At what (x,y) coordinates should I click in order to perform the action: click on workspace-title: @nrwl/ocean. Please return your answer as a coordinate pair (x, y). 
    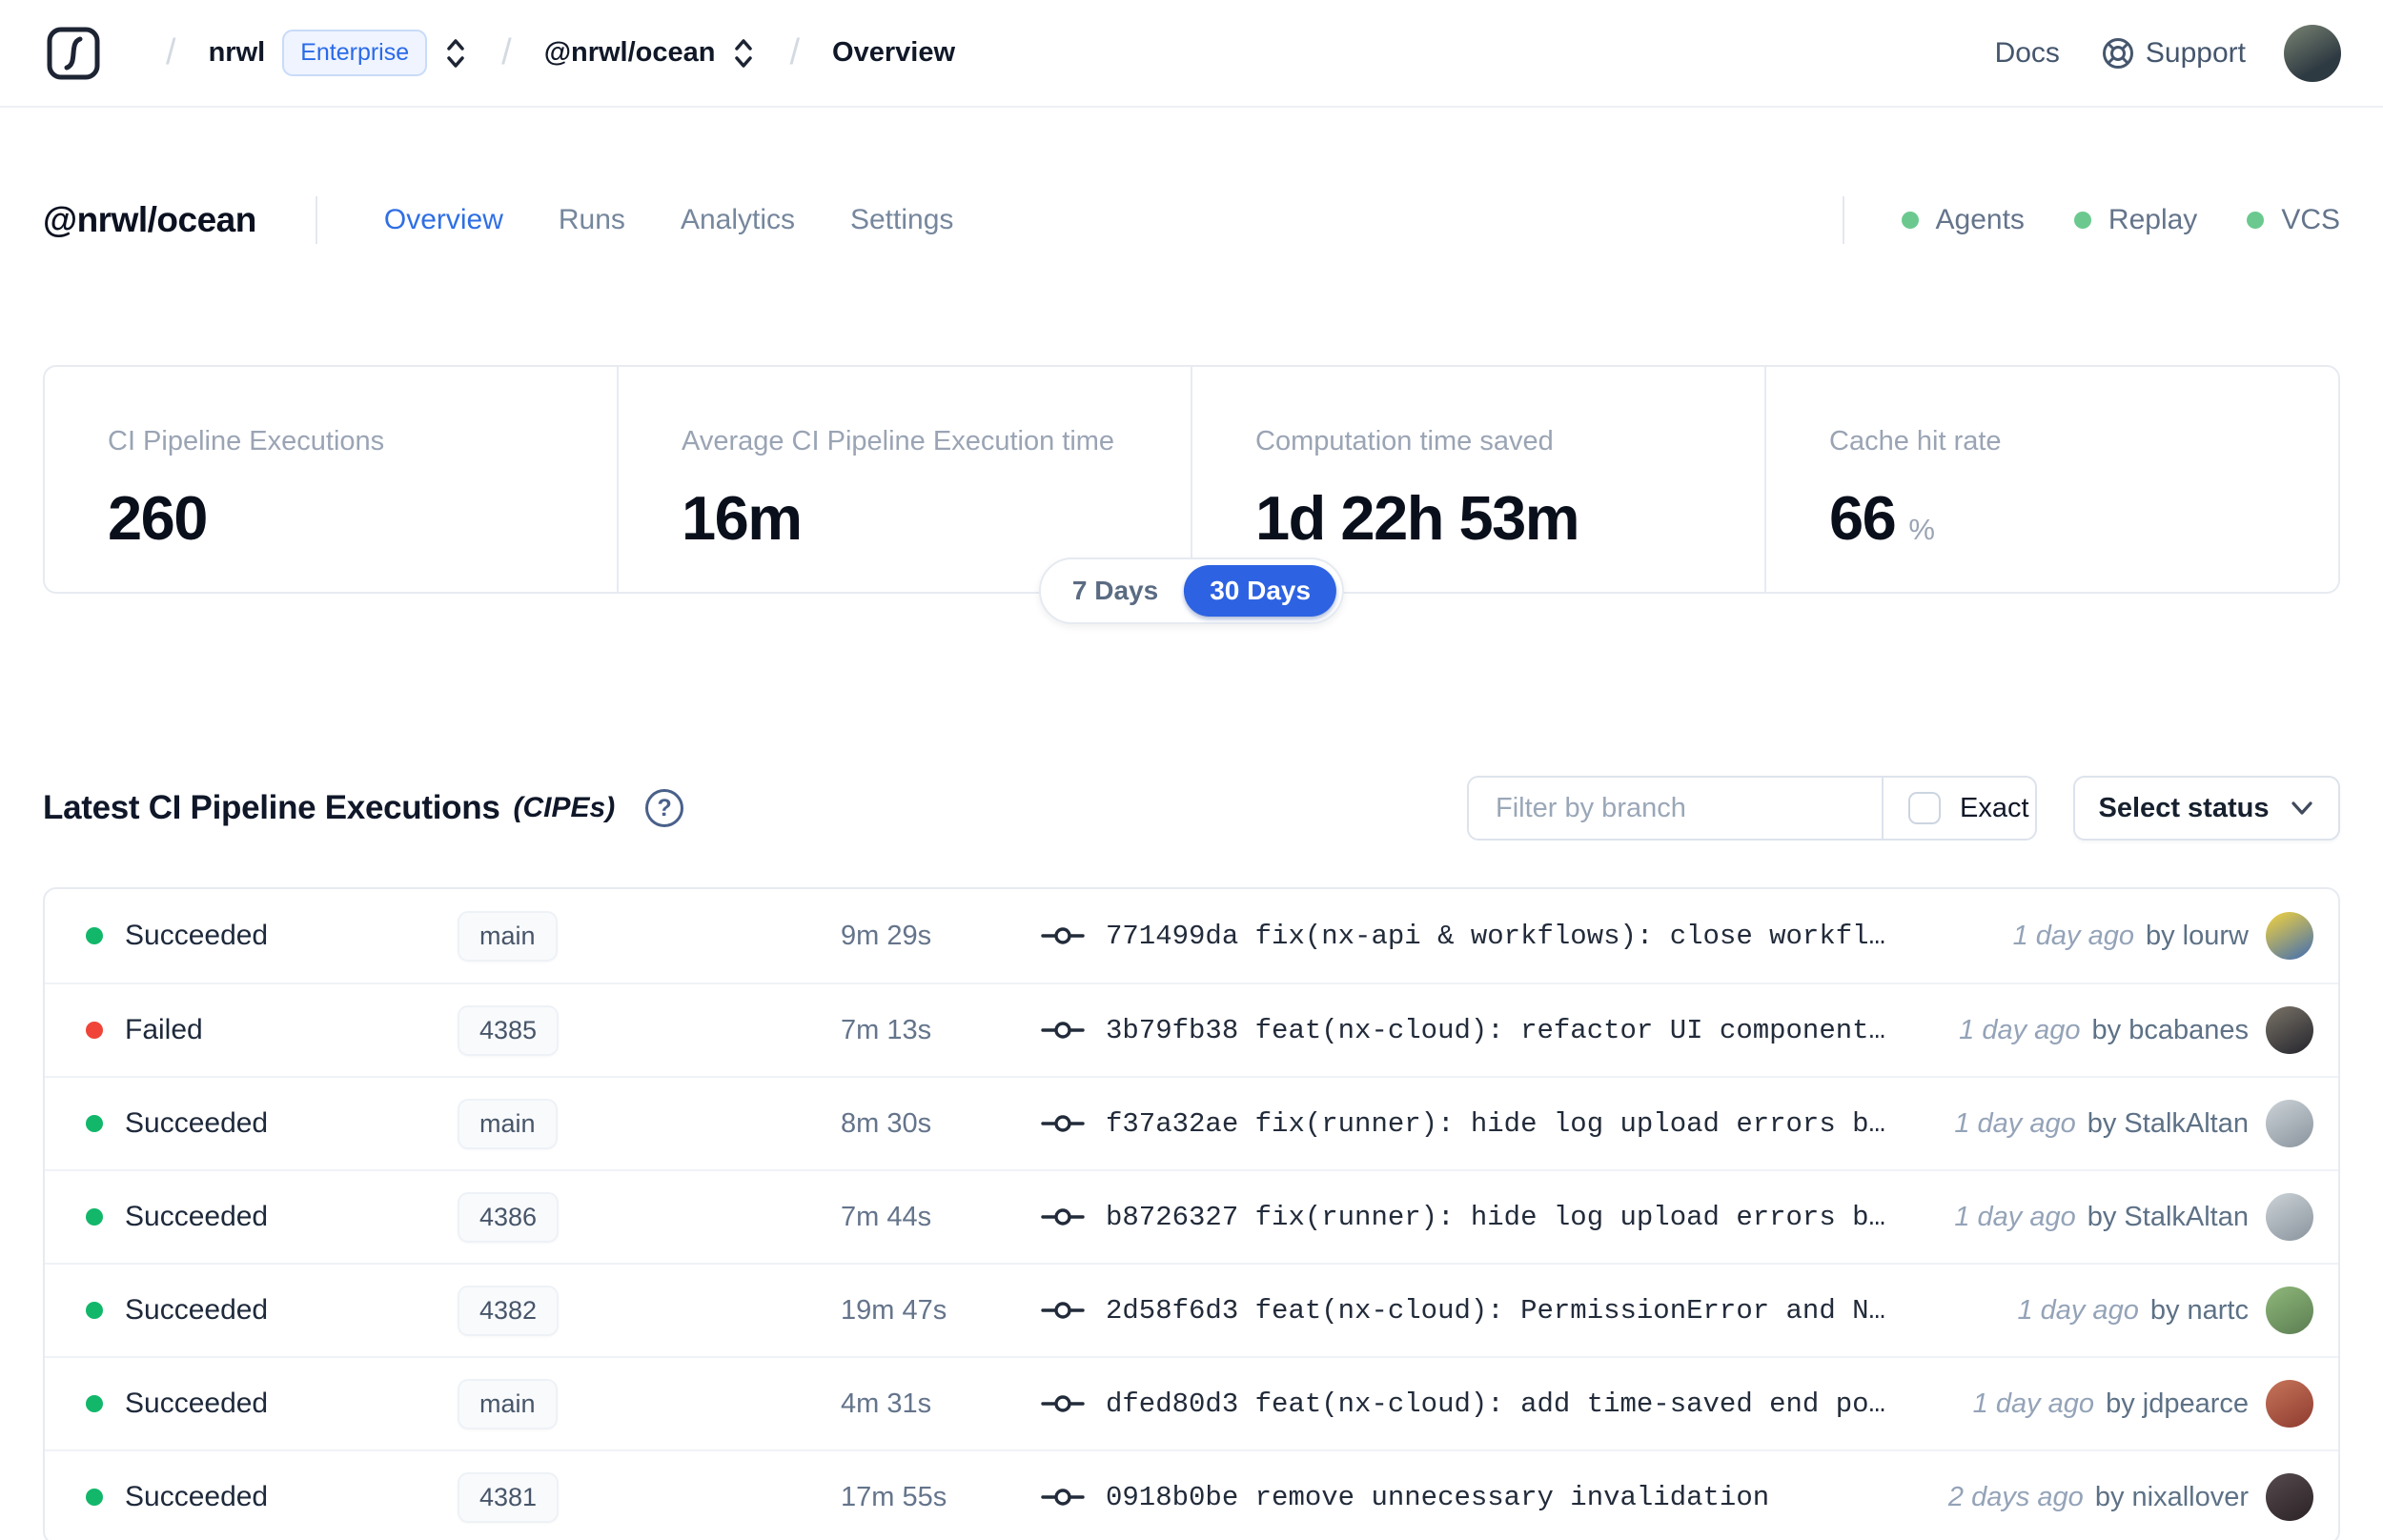
    Looking at the image, I should click on (150, 219).